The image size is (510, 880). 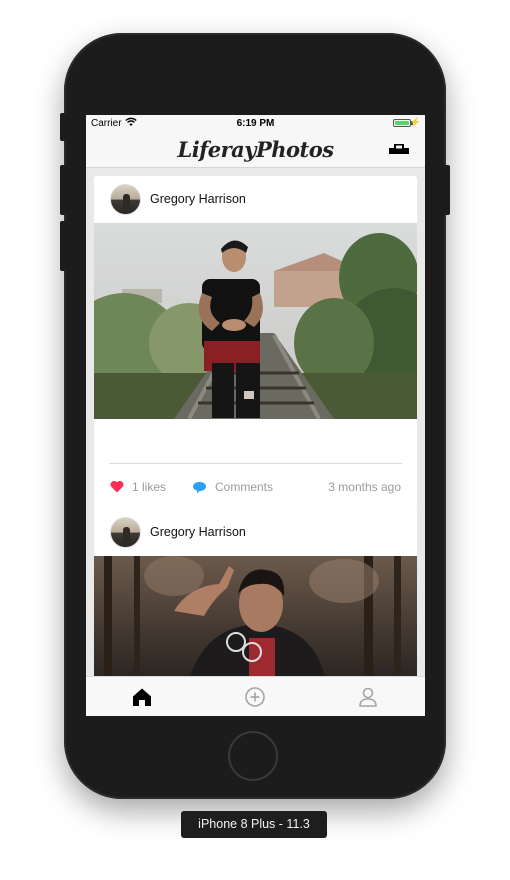 What do you see at coordinates (149, 487) in the screenshot?
I see `likes-count: 1 likes` at bounding box center [149, 487].